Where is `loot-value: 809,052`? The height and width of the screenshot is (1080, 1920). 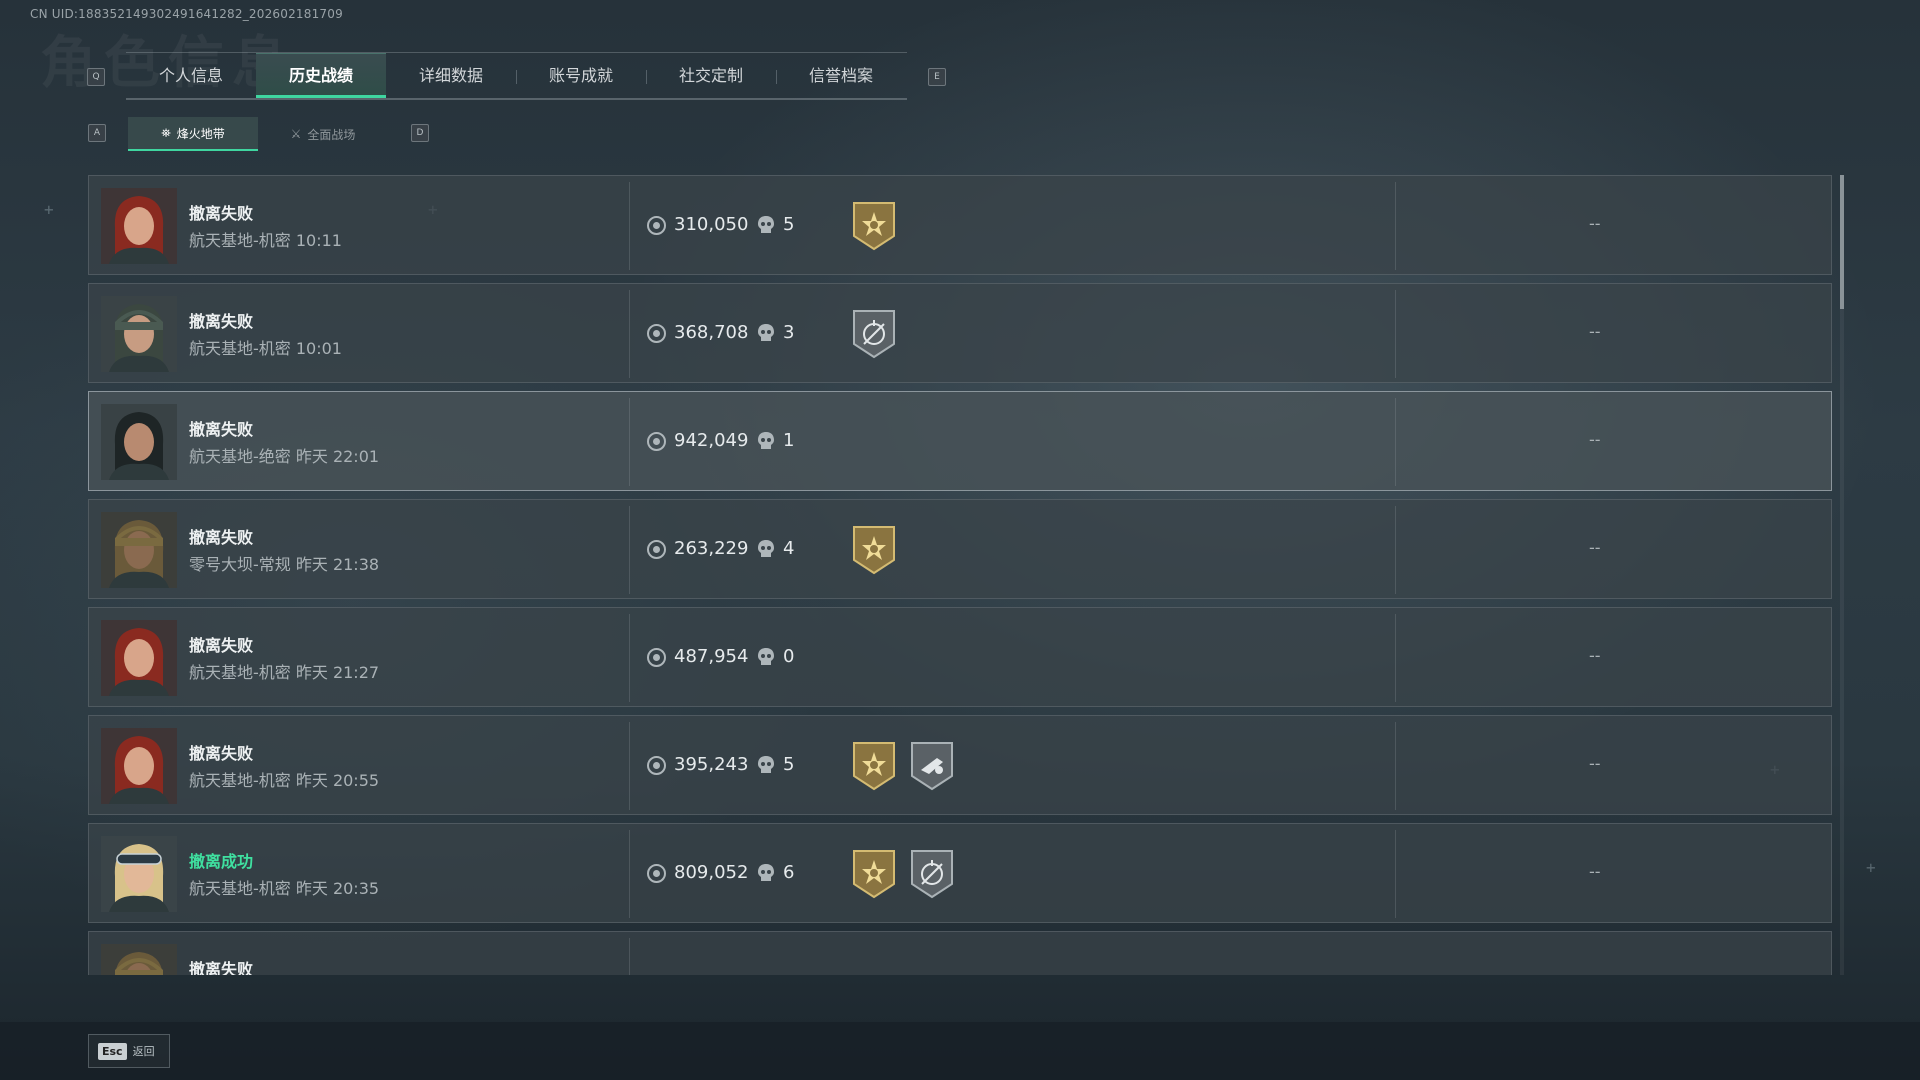
loot-value: 809,052 is located at coordinates (711, 872).